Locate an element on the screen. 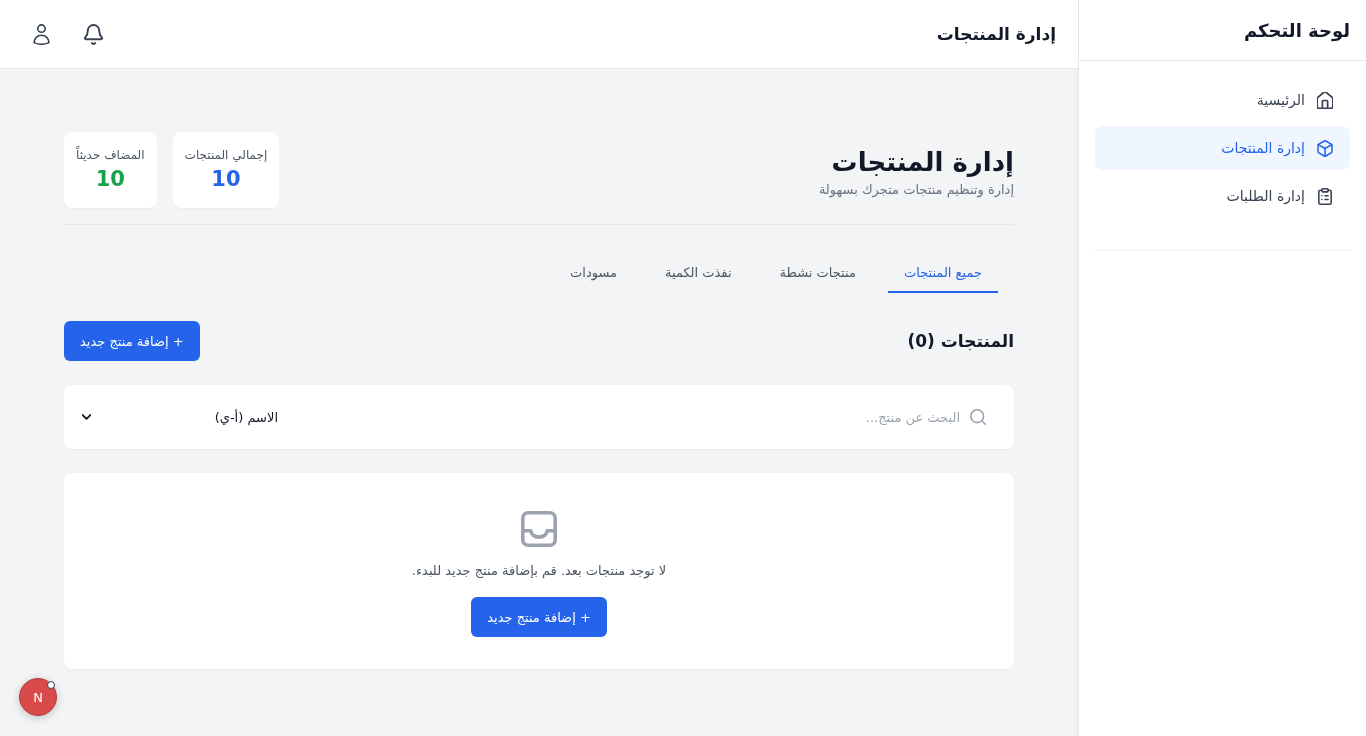  clipboard-list-icon is located at coordinates (1325, 196).